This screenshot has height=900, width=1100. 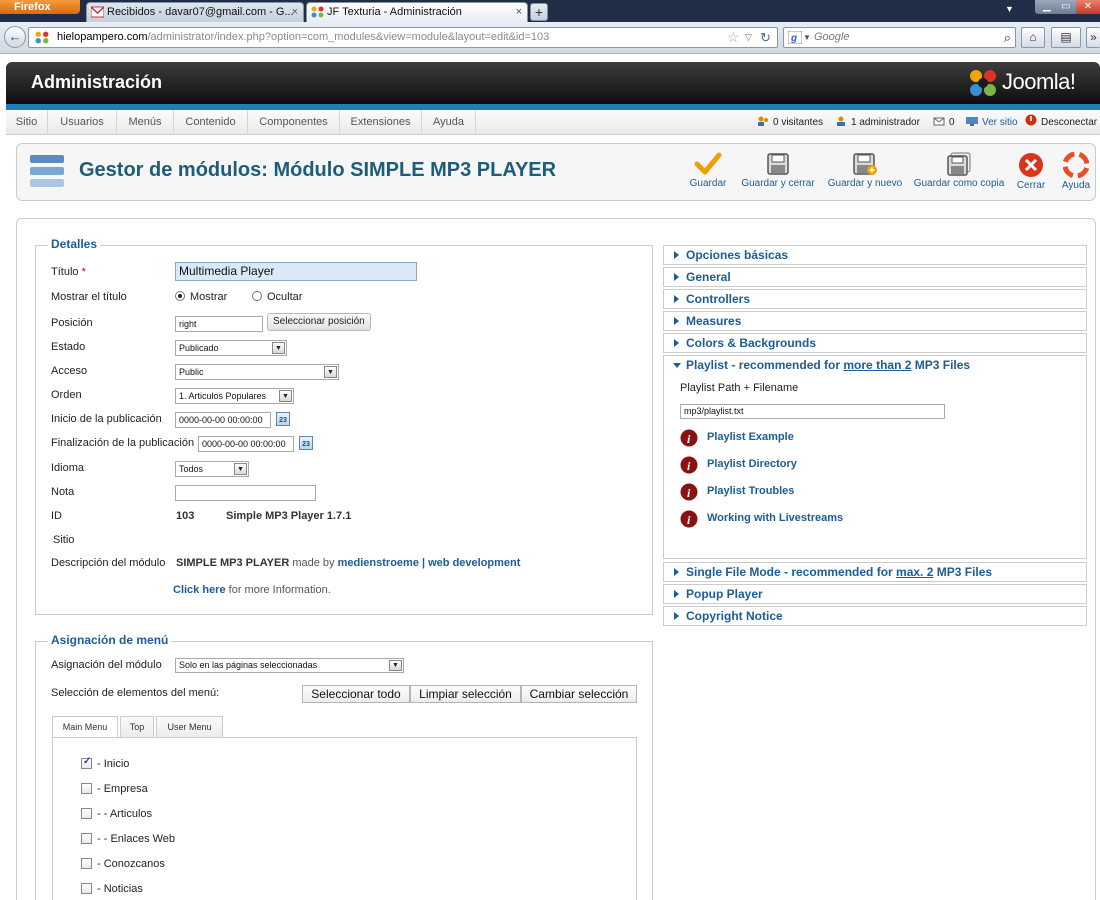 What do you see at coordinates (89, 297) in the screenshot?
I see `showtitle-label: Mostrar el título` at bounding box center [89, 297].